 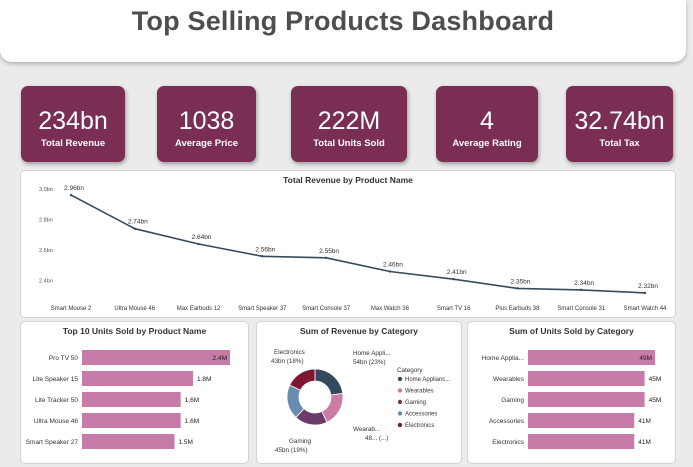 What do you see at coordinates (199, 309) in the screenshot?
I see `x-tick-label: Max Earbuds 12` at bounding box center [199, 309].